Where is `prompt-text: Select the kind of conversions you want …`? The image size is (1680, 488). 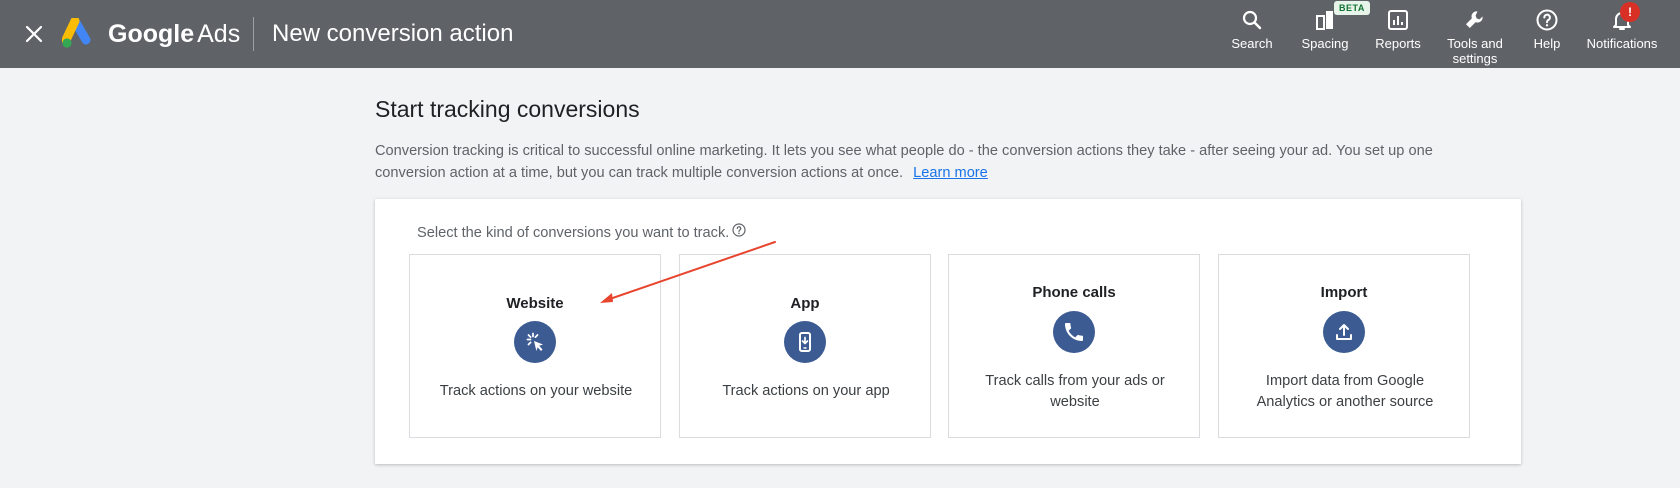
prompt-text: Select the kind of conversions you want … is located at coordinates (573, 233).